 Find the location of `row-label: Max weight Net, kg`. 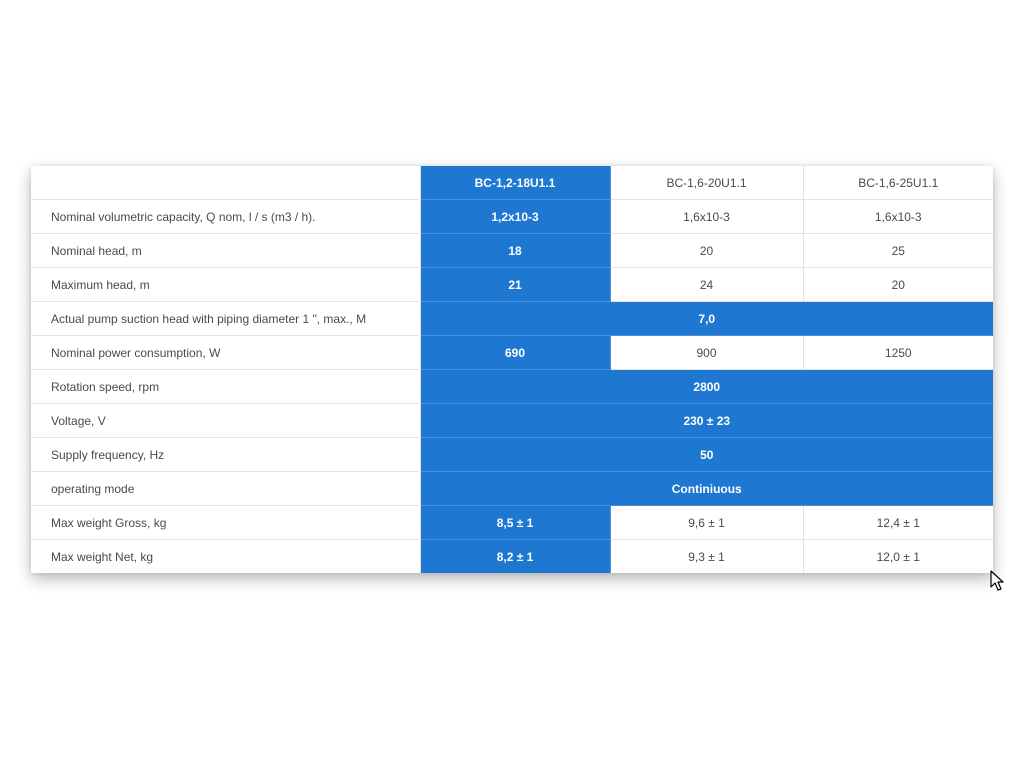

row-label: Max weight Net, kg is located at coordinates (226, 556).